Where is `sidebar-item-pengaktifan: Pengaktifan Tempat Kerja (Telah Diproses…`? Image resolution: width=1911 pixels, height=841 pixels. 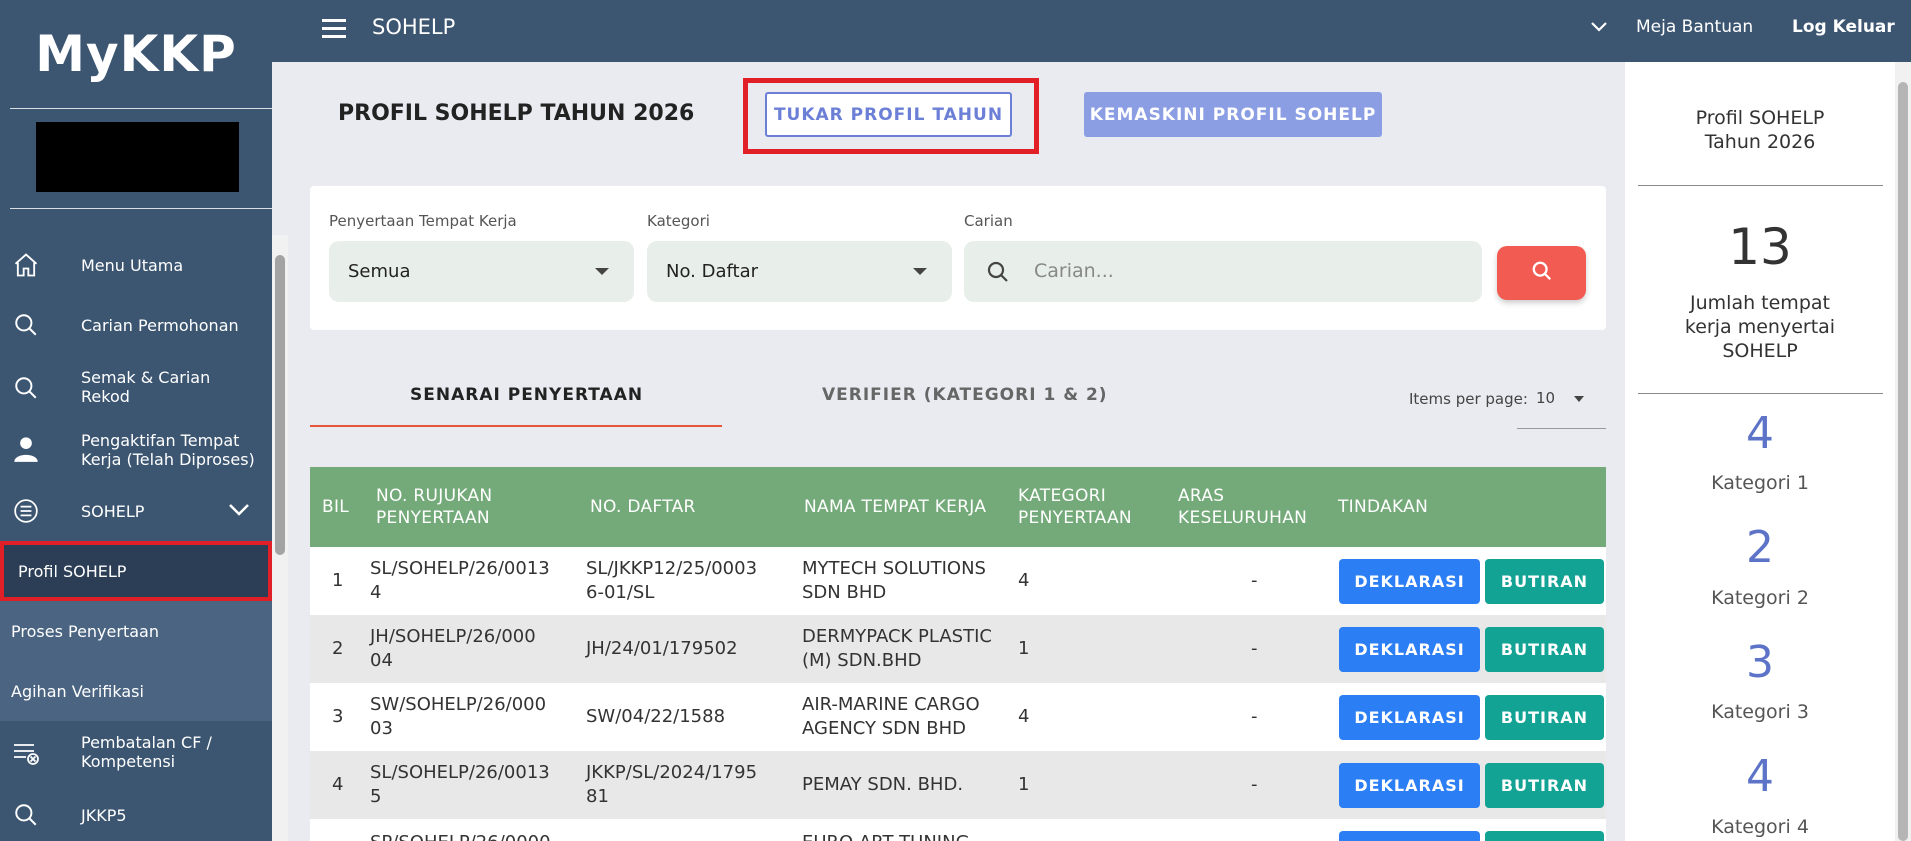 sidebar-item-pengaktifan: Pengaktifan Tempat Kerja (Telah Diproses… is located at coordinates (136, 451).